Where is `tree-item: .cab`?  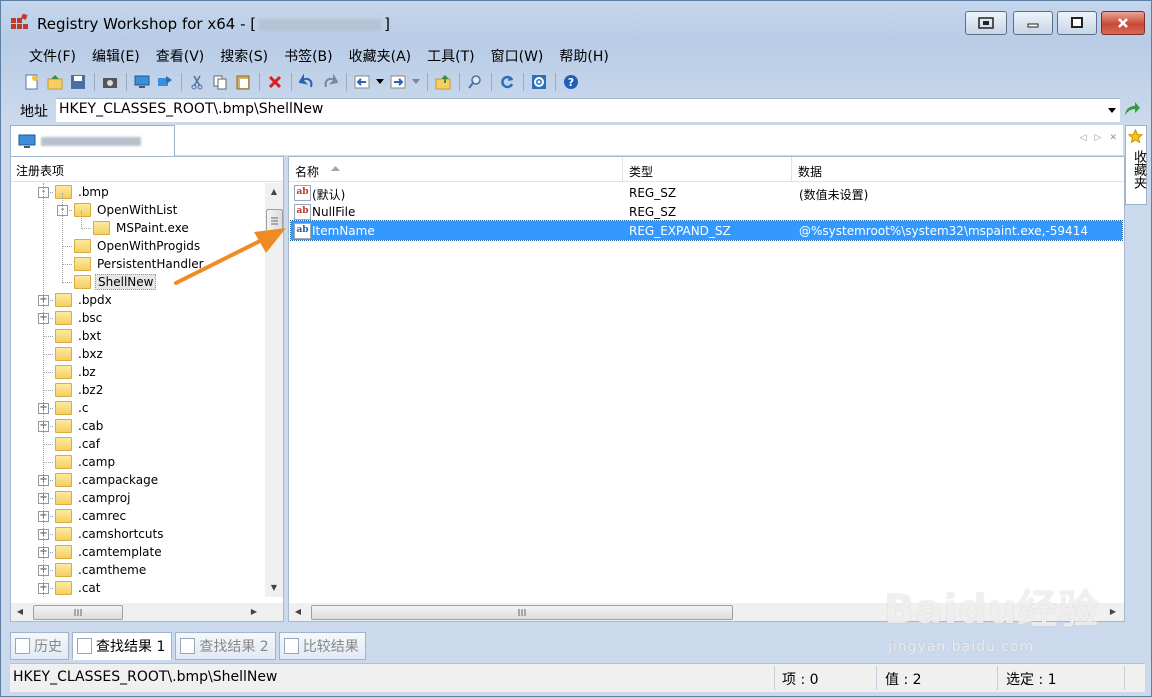
tree-item: .cab is located at coordinates (80, 426).